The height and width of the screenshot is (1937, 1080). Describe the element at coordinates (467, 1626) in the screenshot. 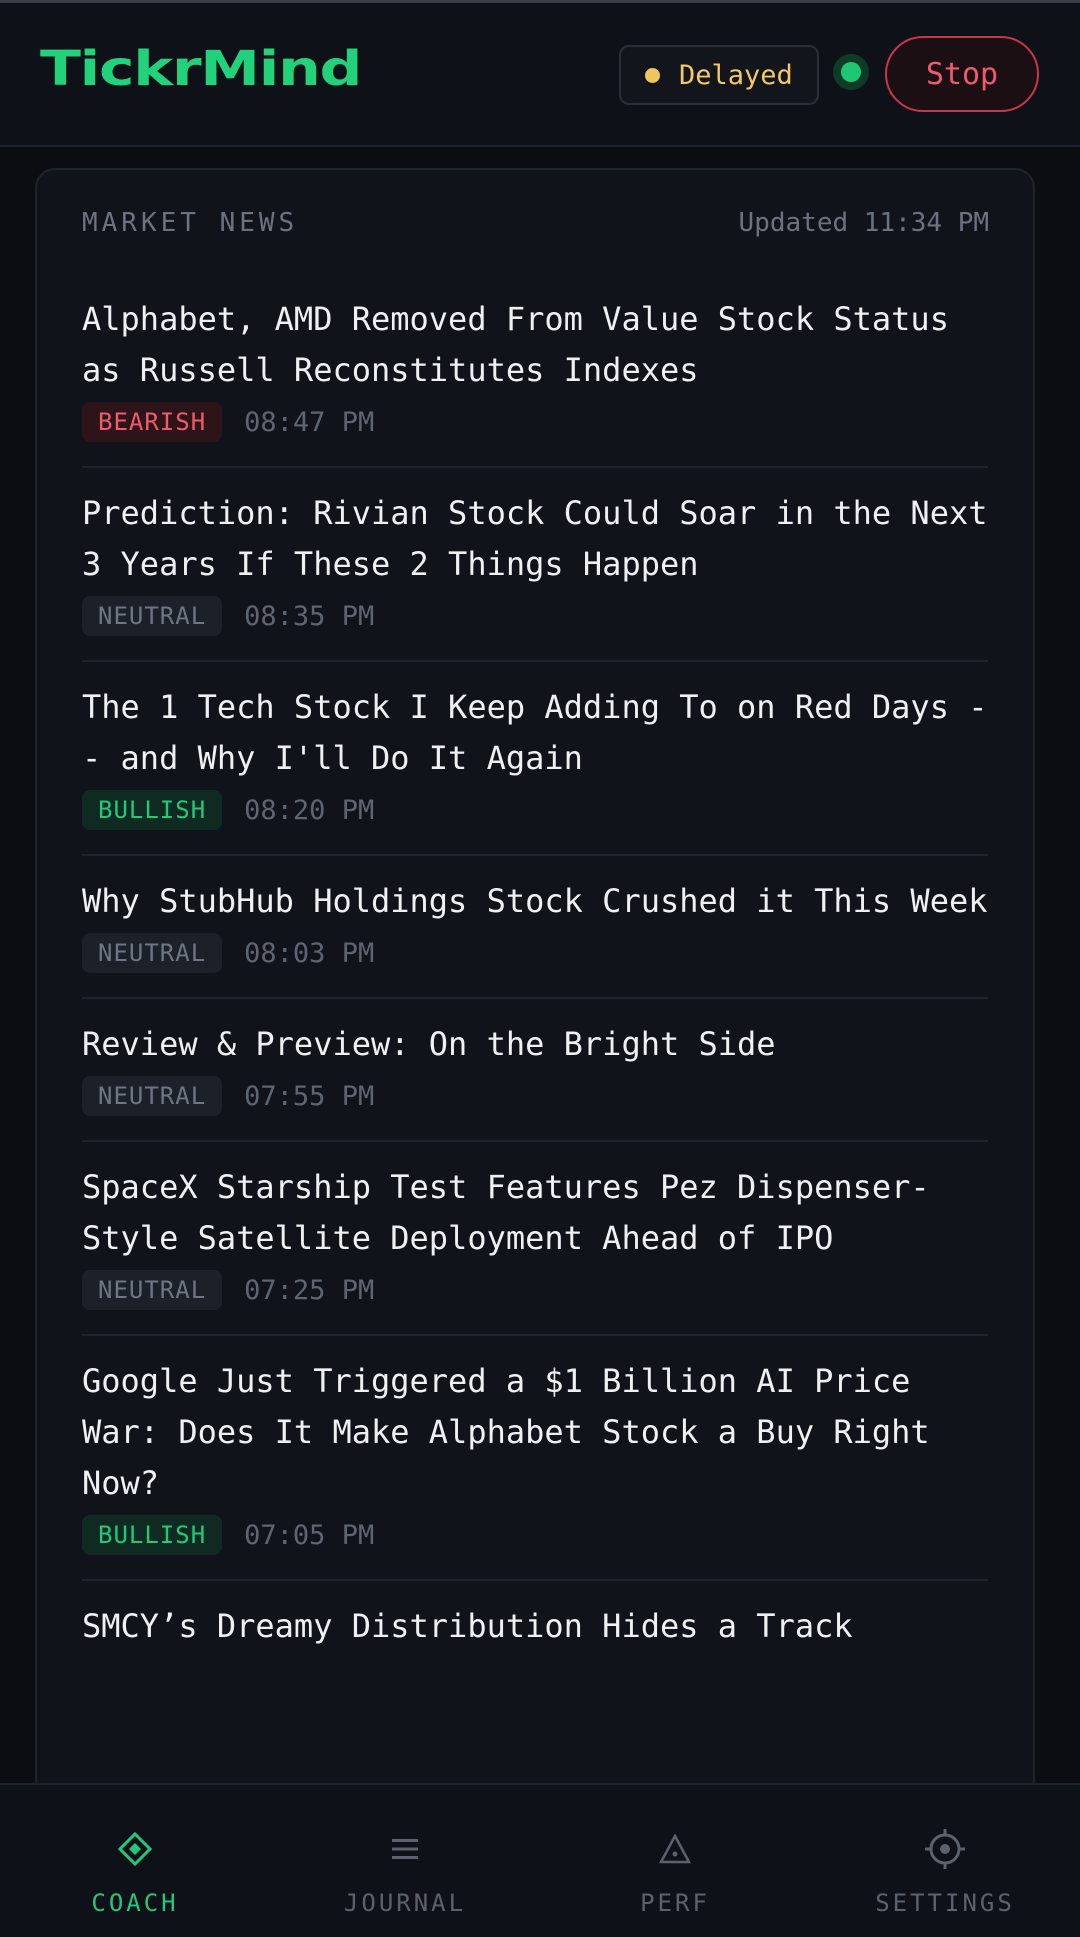

I see `news-headline: SMCY’s Dreamy Distribution Hides a Track` at that location.